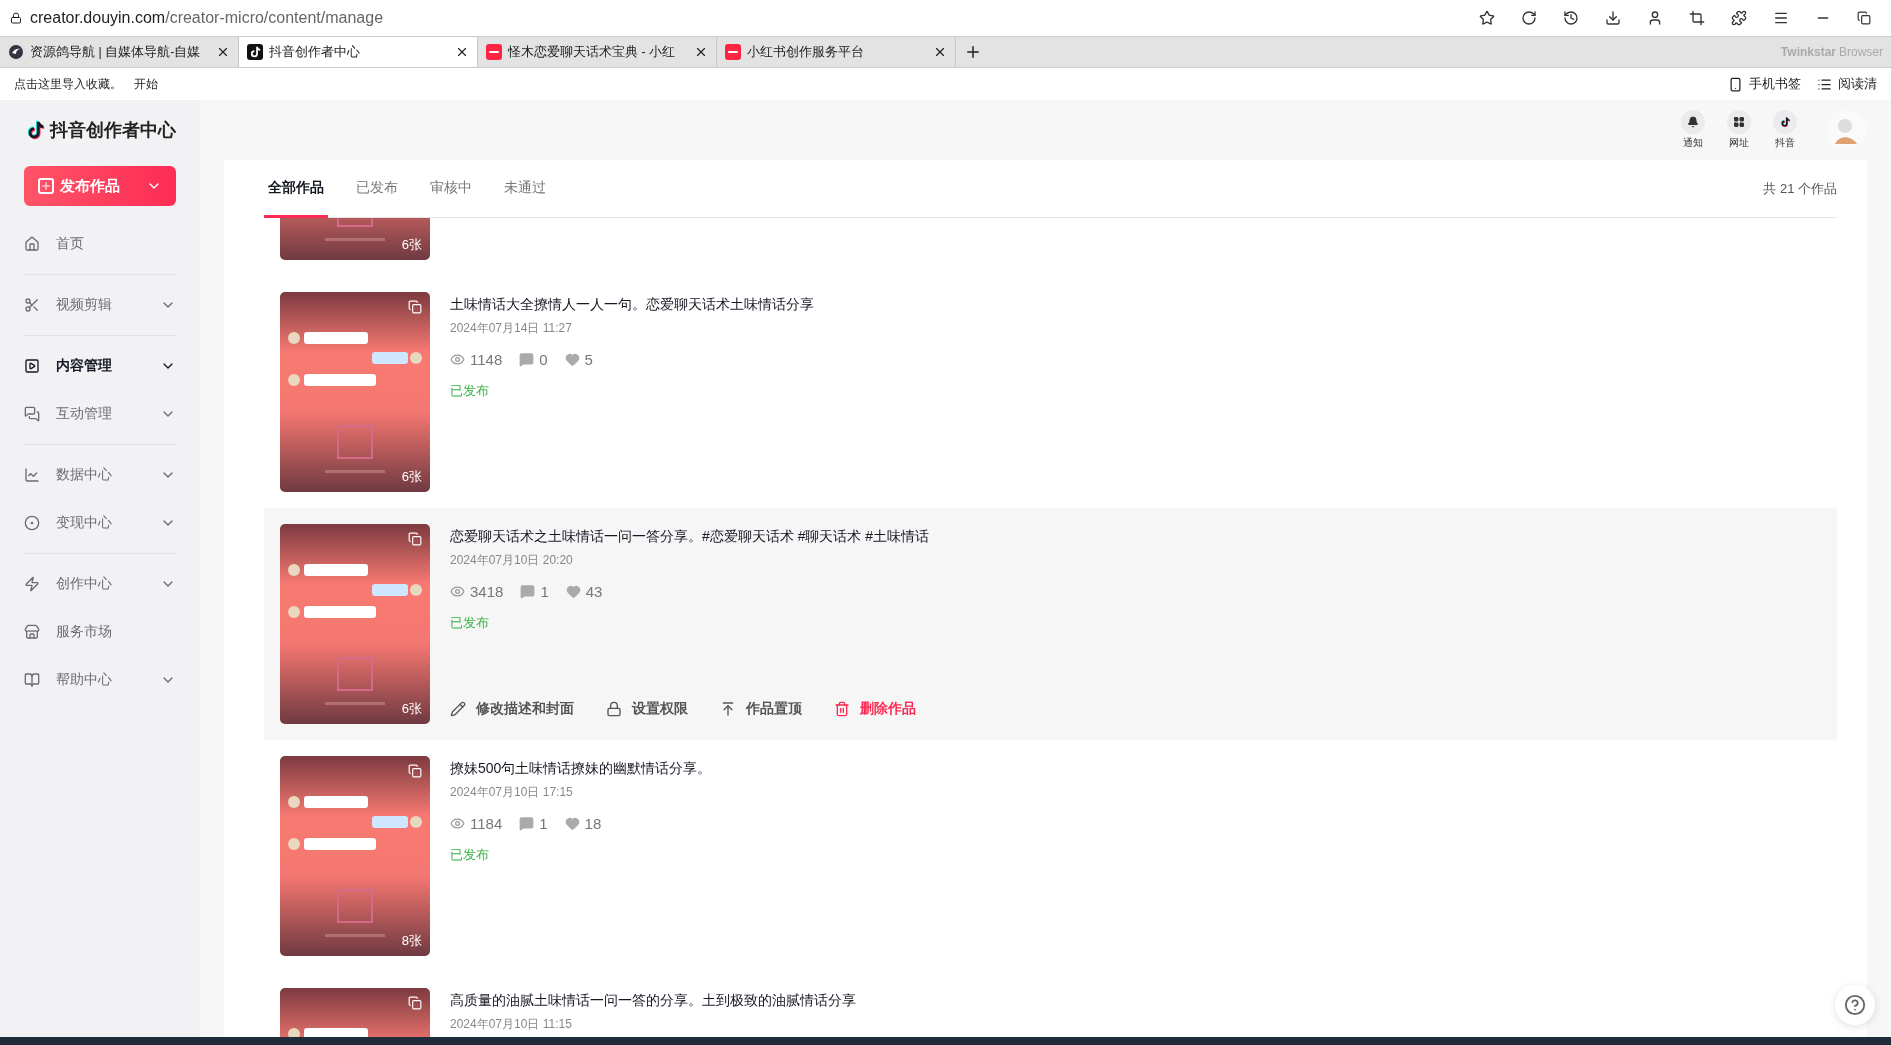 The width and height of the screenshot is (1891, 1045). What do you see at coordinates (32, 523) in the screenshot?
I see `coin-icon` at bounding box center [32, 523].